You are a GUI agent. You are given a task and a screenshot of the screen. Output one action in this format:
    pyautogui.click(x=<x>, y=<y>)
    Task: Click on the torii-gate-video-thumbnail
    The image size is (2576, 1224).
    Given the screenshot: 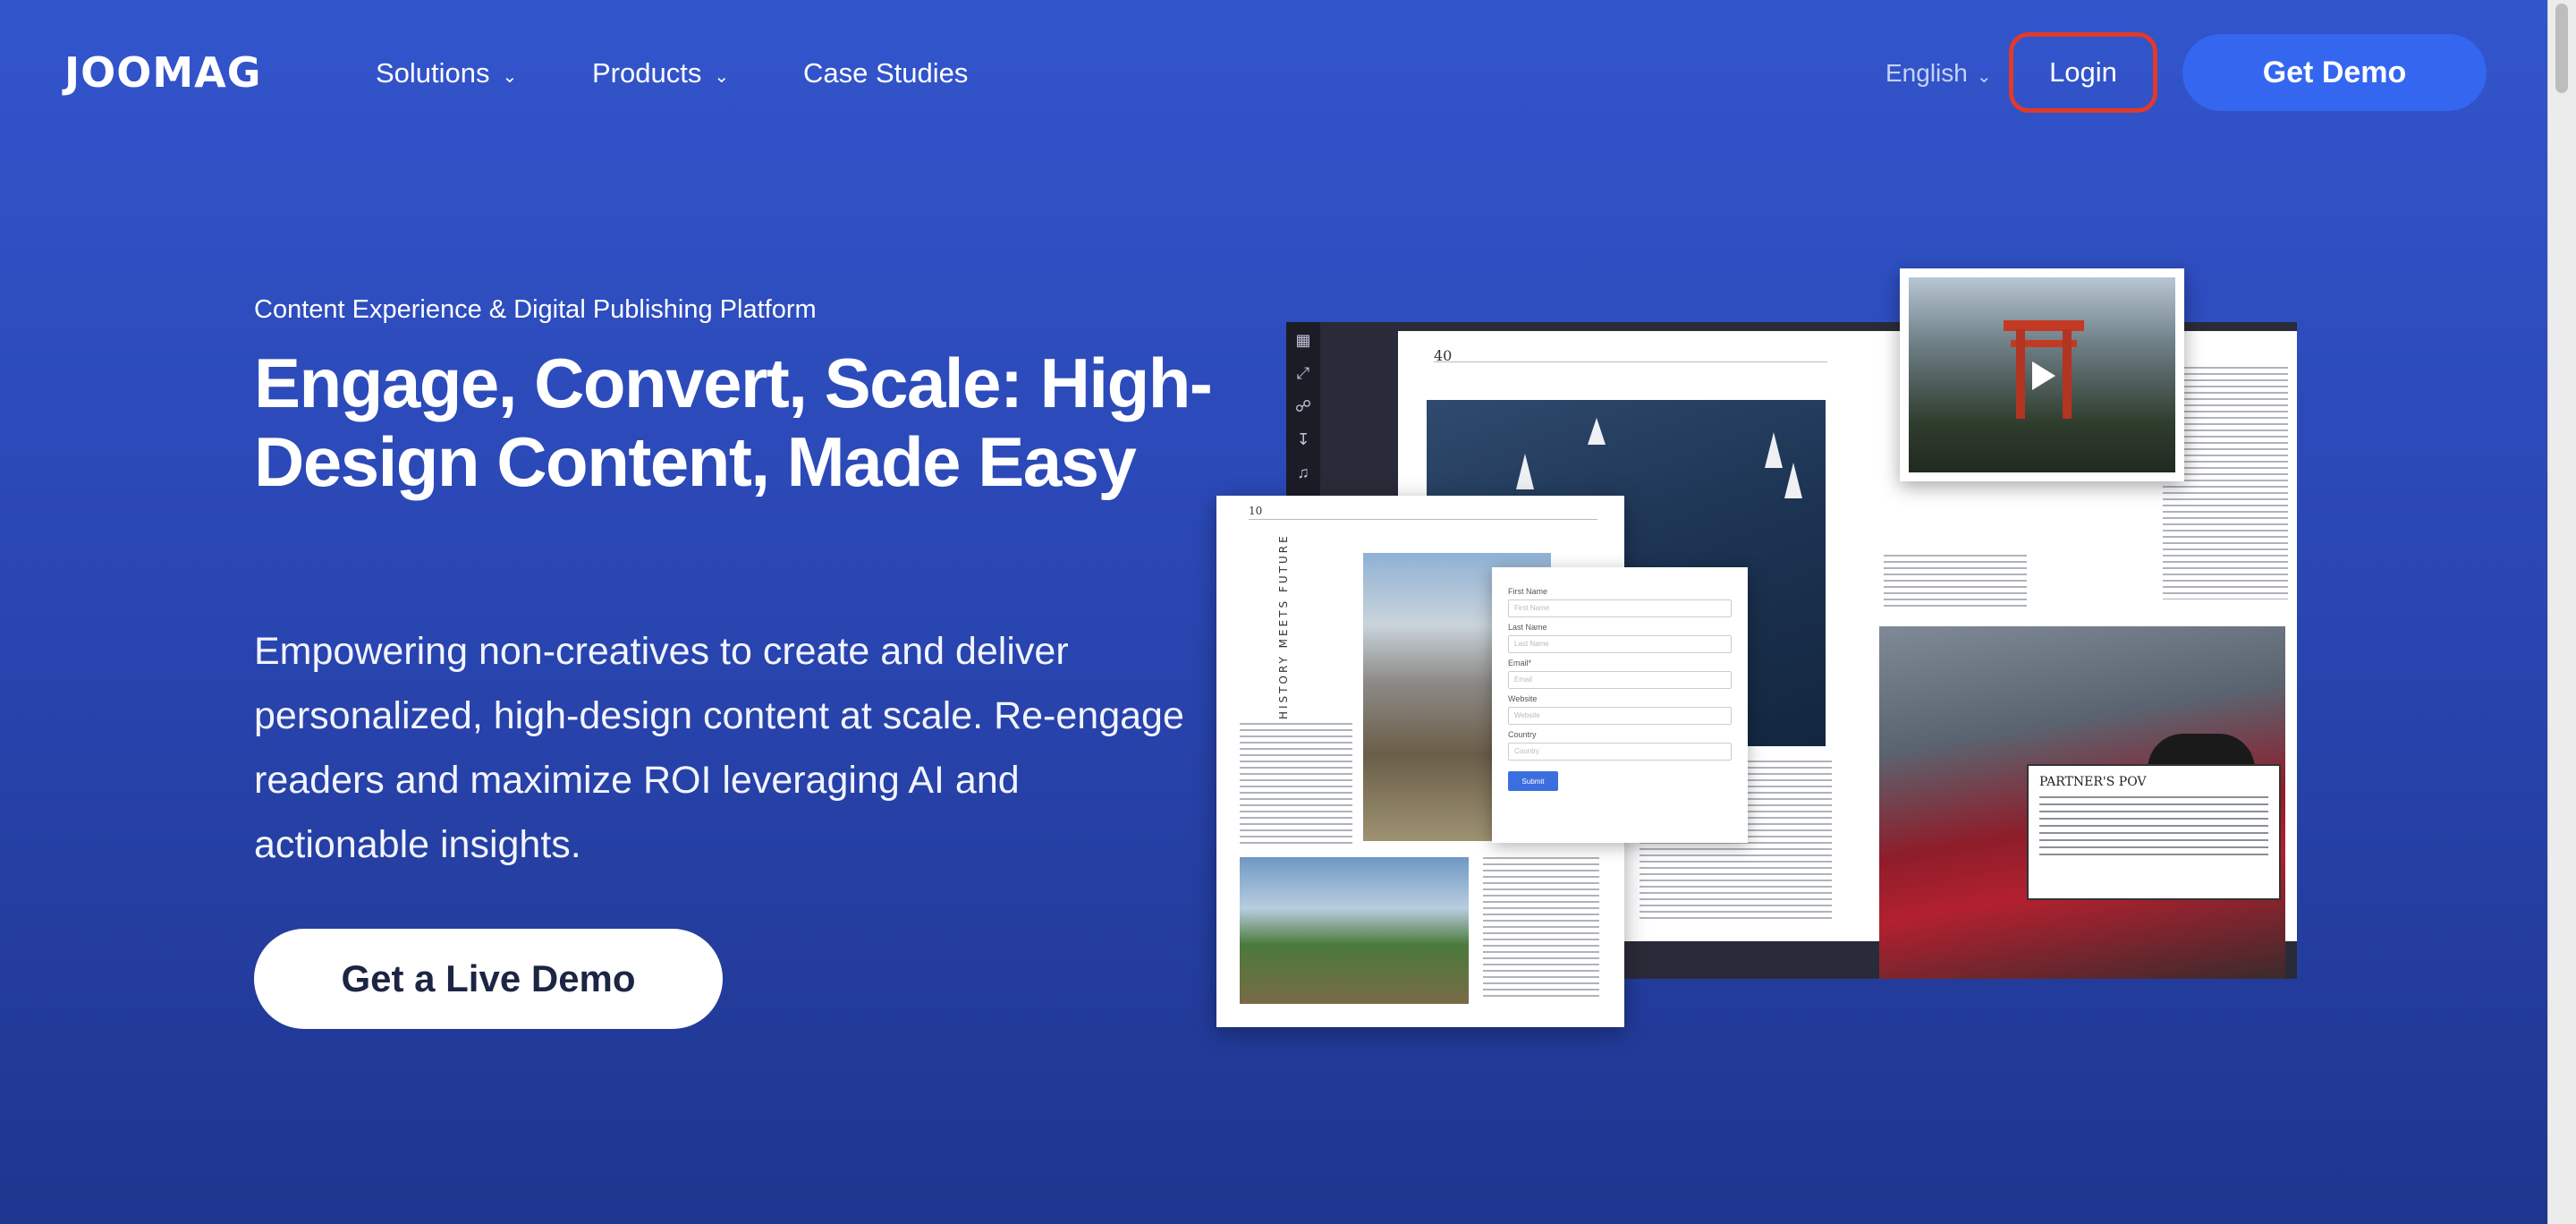 What is the action you would take?
    pyautogui.click(x=2042, y=374)
    